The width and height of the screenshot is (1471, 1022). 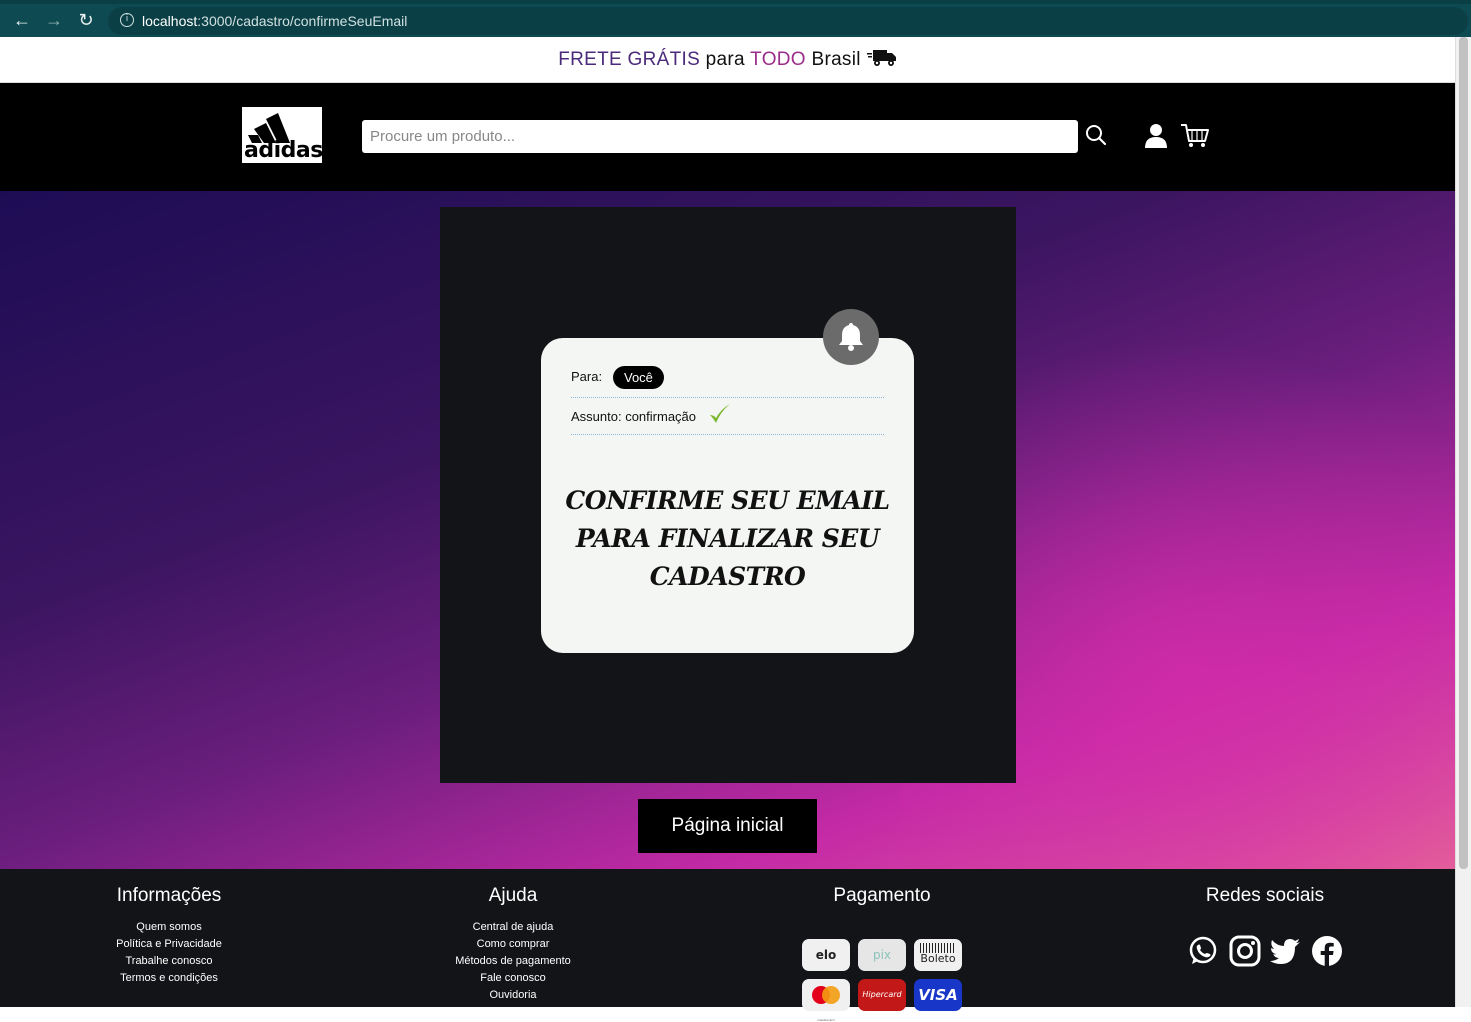 I want to click on reload-icon: ↻, so click(x=86, y=20).